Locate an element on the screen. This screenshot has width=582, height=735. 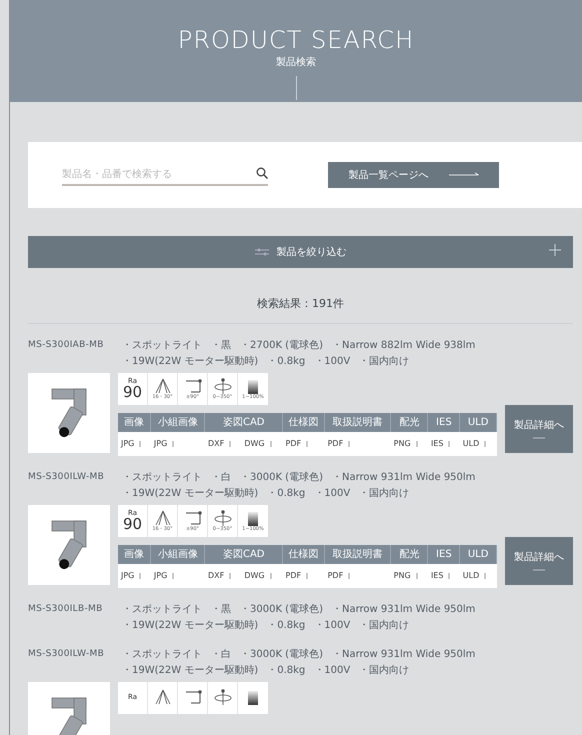
column-header: ULD is located at coordinates (478, 422).